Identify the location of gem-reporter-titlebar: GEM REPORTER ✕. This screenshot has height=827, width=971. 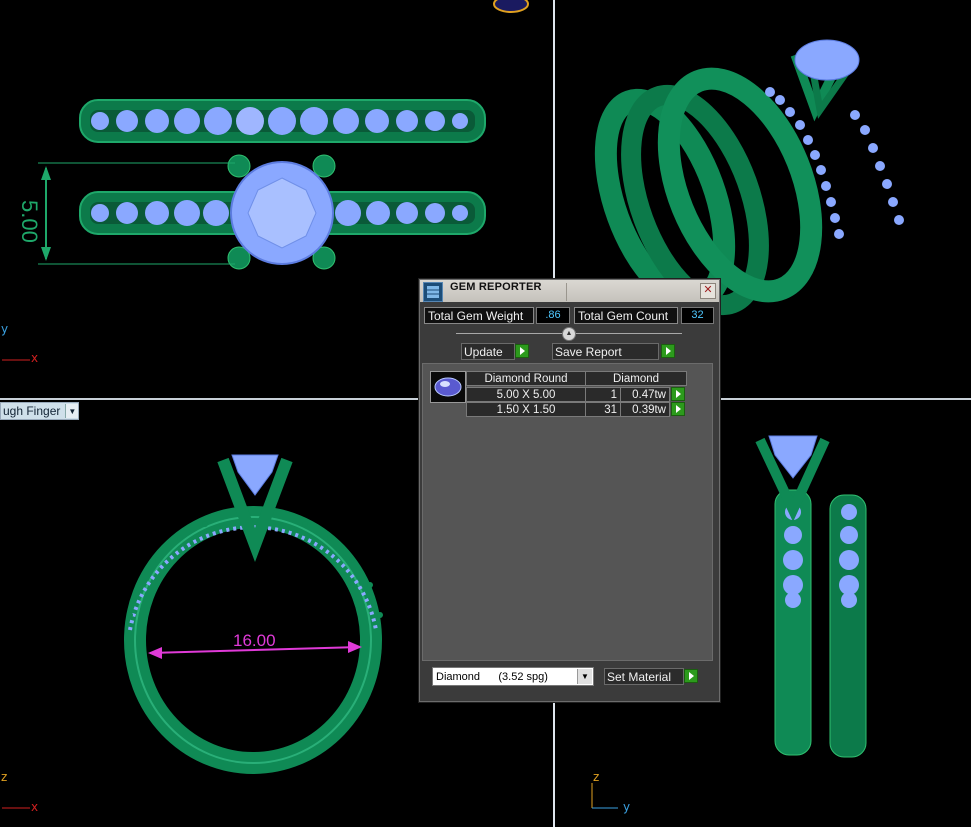
(569, 291).